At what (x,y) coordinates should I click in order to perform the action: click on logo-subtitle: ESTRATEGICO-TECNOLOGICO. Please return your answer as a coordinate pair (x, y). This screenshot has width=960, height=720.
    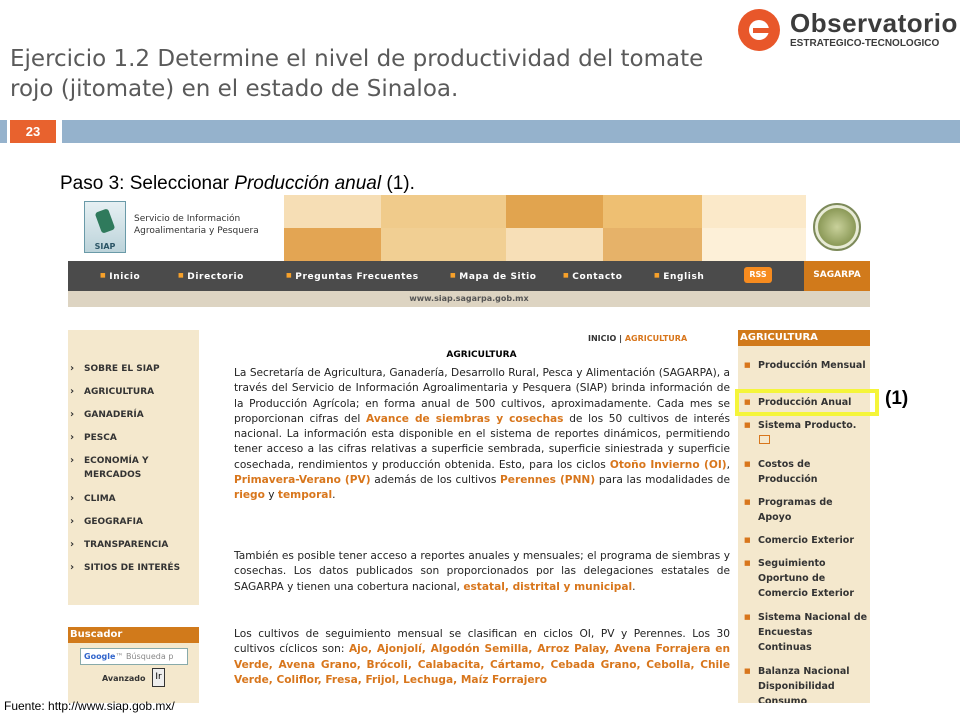
    Looking at the image, I should click on (865, 43).